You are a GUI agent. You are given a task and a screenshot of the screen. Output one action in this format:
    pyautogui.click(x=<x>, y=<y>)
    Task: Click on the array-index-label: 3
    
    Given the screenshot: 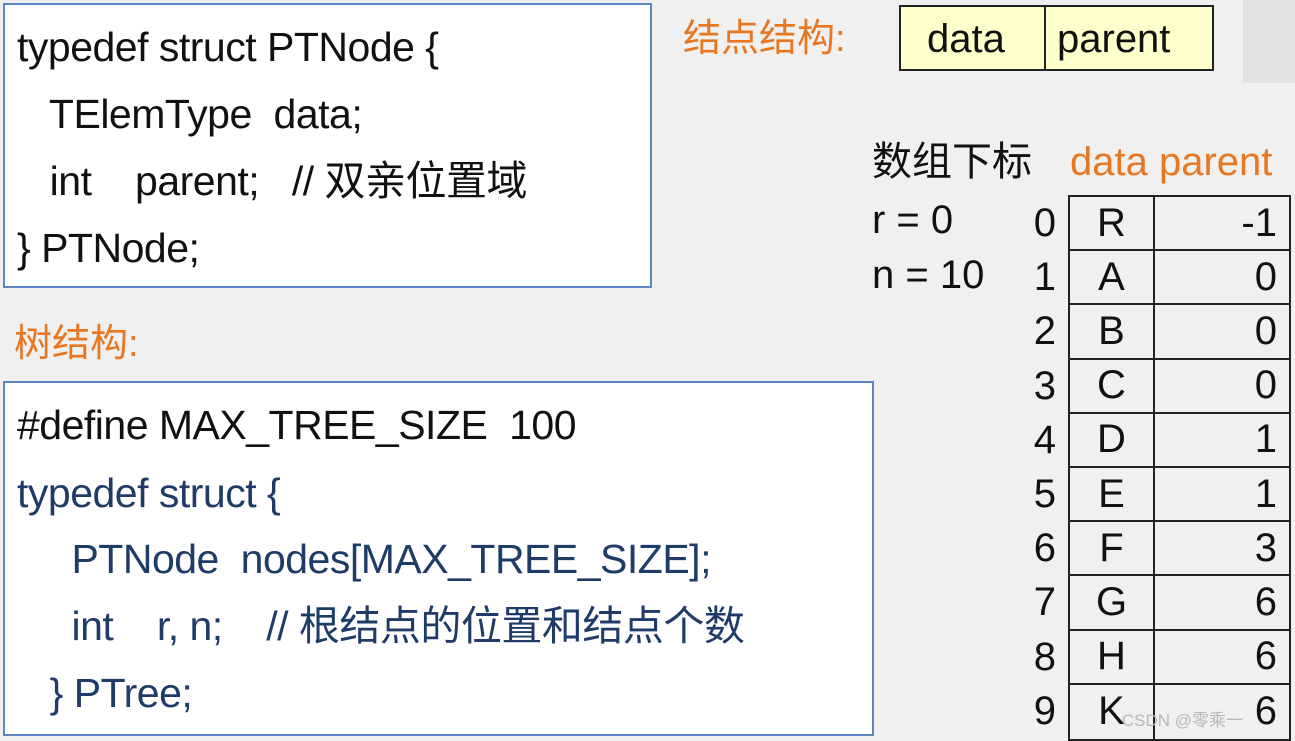 What is the action you would take?
    pyautogui.click(x=1044, y=385)
    